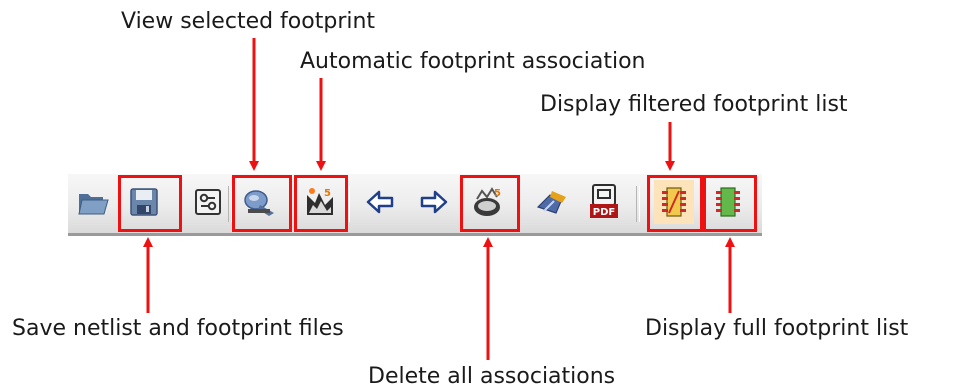 This screenshot has width=963, height=392. I want to click on highlight-delete-associations-button, so click(490, 203).